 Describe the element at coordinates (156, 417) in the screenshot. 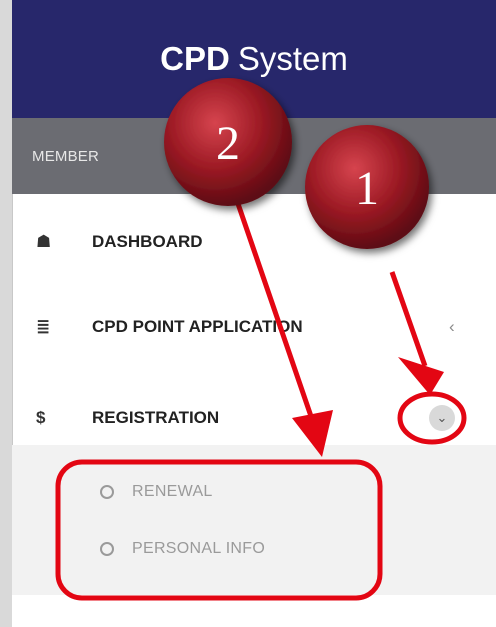

I see `sidebar-item-label: REGISTRATION` at that location.